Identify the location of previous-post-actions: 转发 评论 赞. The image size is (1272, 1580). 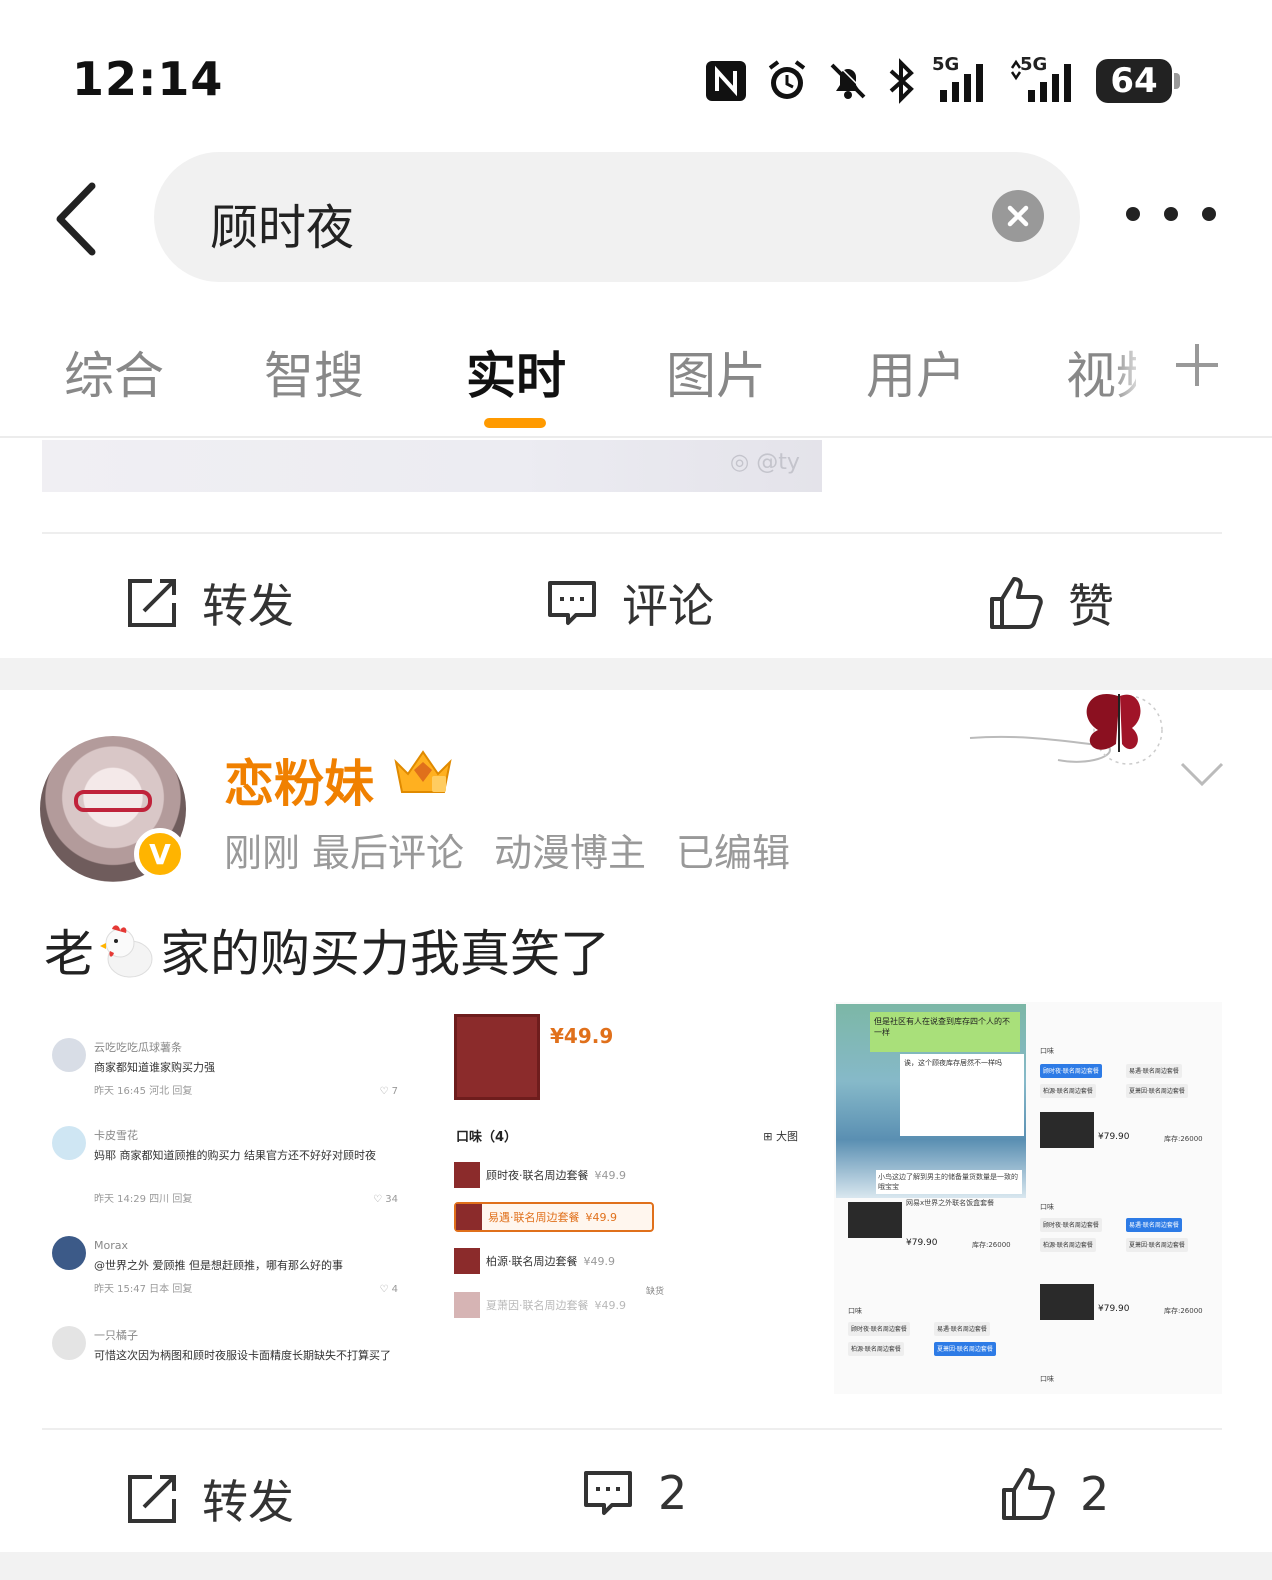
(636, 600).